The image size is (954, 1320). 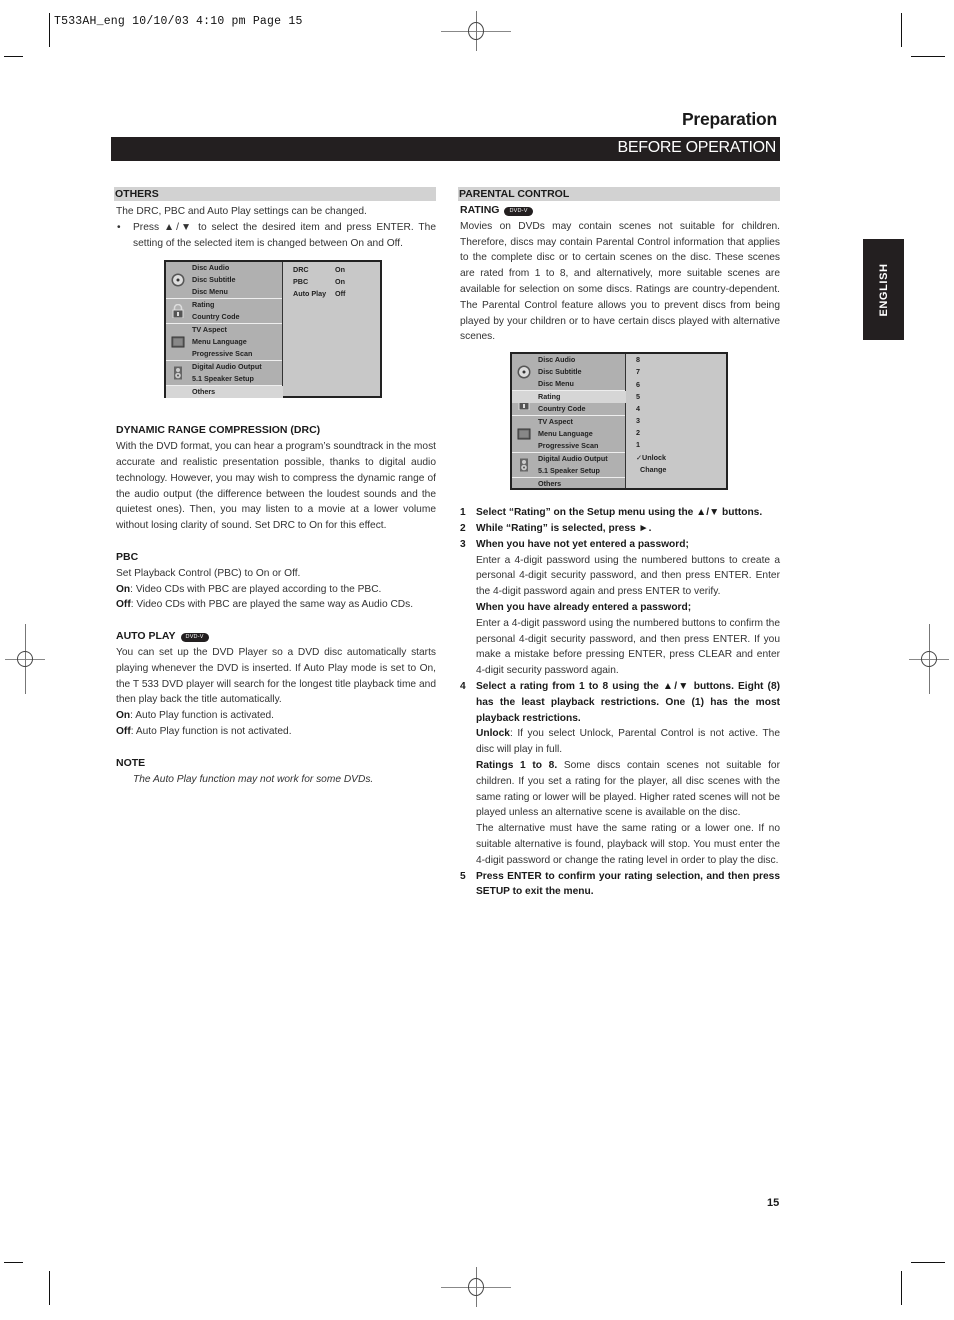 I want to click on printer-slug: T533AH_eng 10/10/03 4:10 pm Page 15, so click(x=178, y=21).